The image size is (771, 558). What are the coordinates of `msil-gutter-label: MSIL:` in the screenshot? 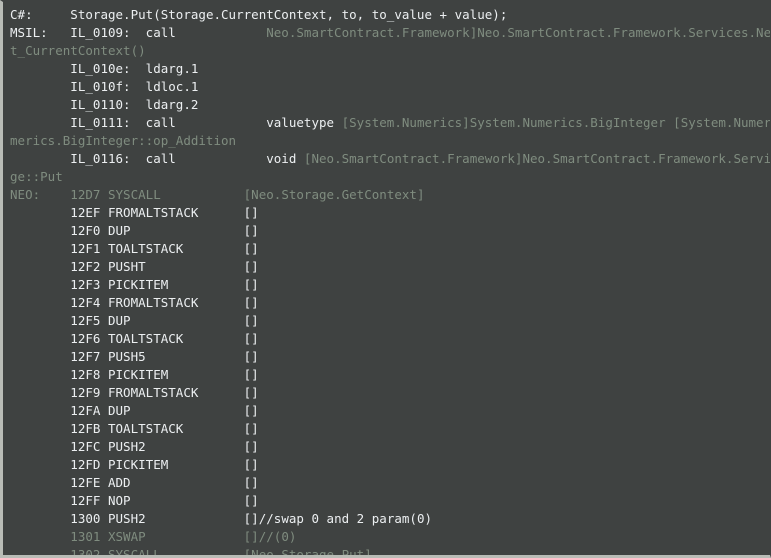 It's located at (40, 32).